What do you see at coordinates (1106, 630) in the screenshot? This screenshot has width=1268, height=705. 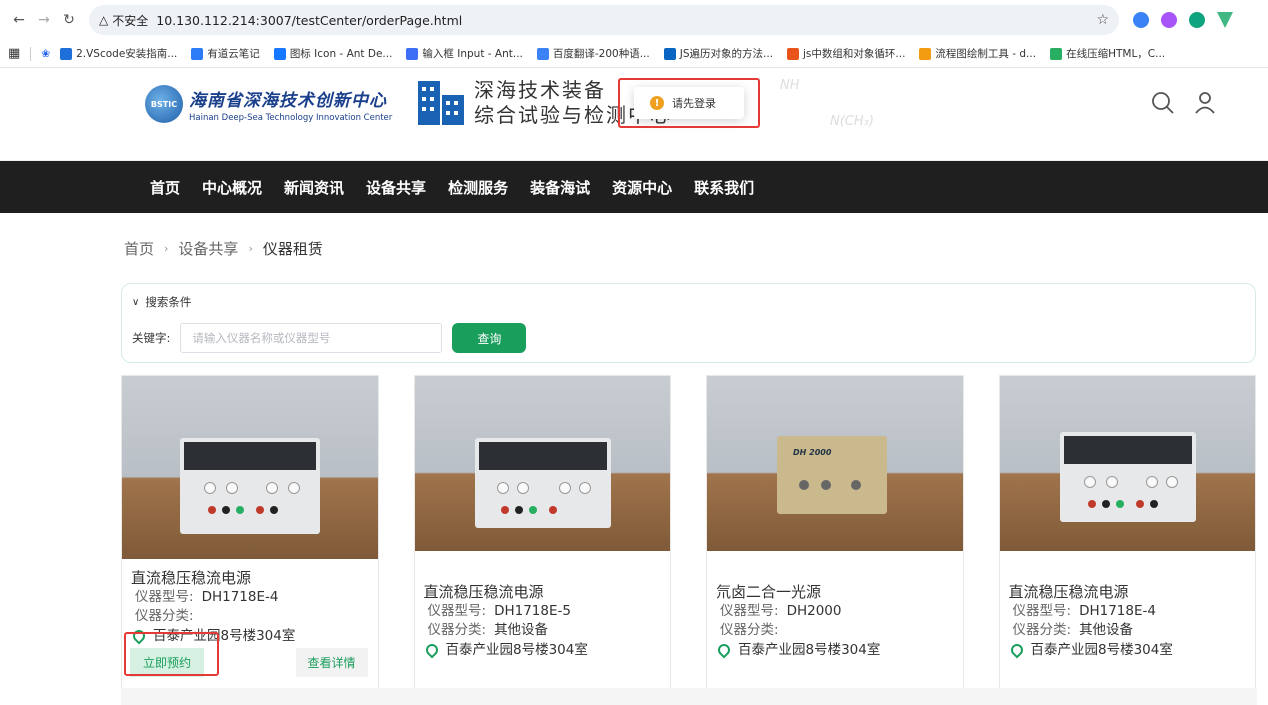 I see `category-value: 其他设备` at bounding box center [1106, 630].